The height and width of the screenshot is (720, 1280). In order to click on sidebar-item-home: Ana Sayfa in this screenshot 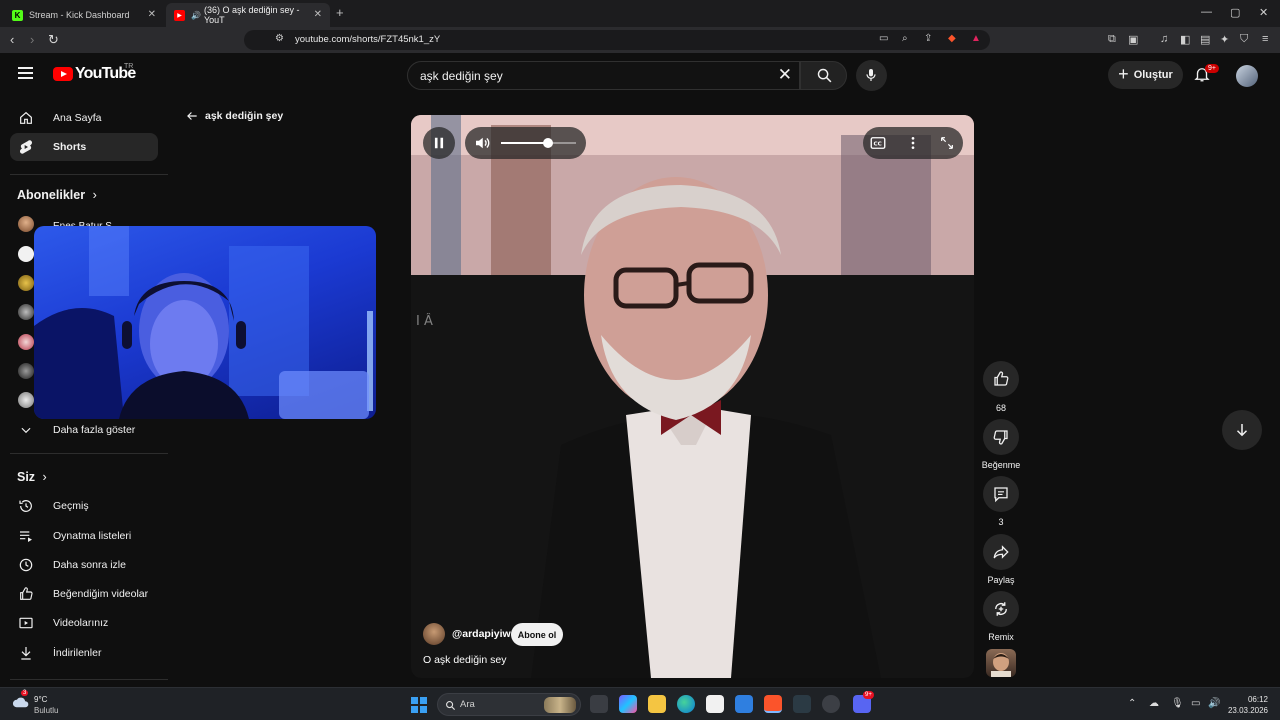, I will do `click(84, 118)`.